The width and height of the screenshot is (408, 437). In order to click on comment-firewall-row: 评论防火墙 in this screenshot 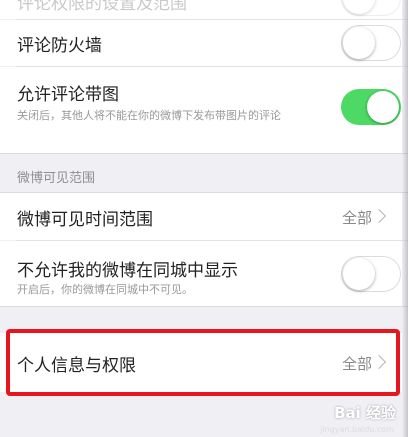, I will do `click(201, 43)`.